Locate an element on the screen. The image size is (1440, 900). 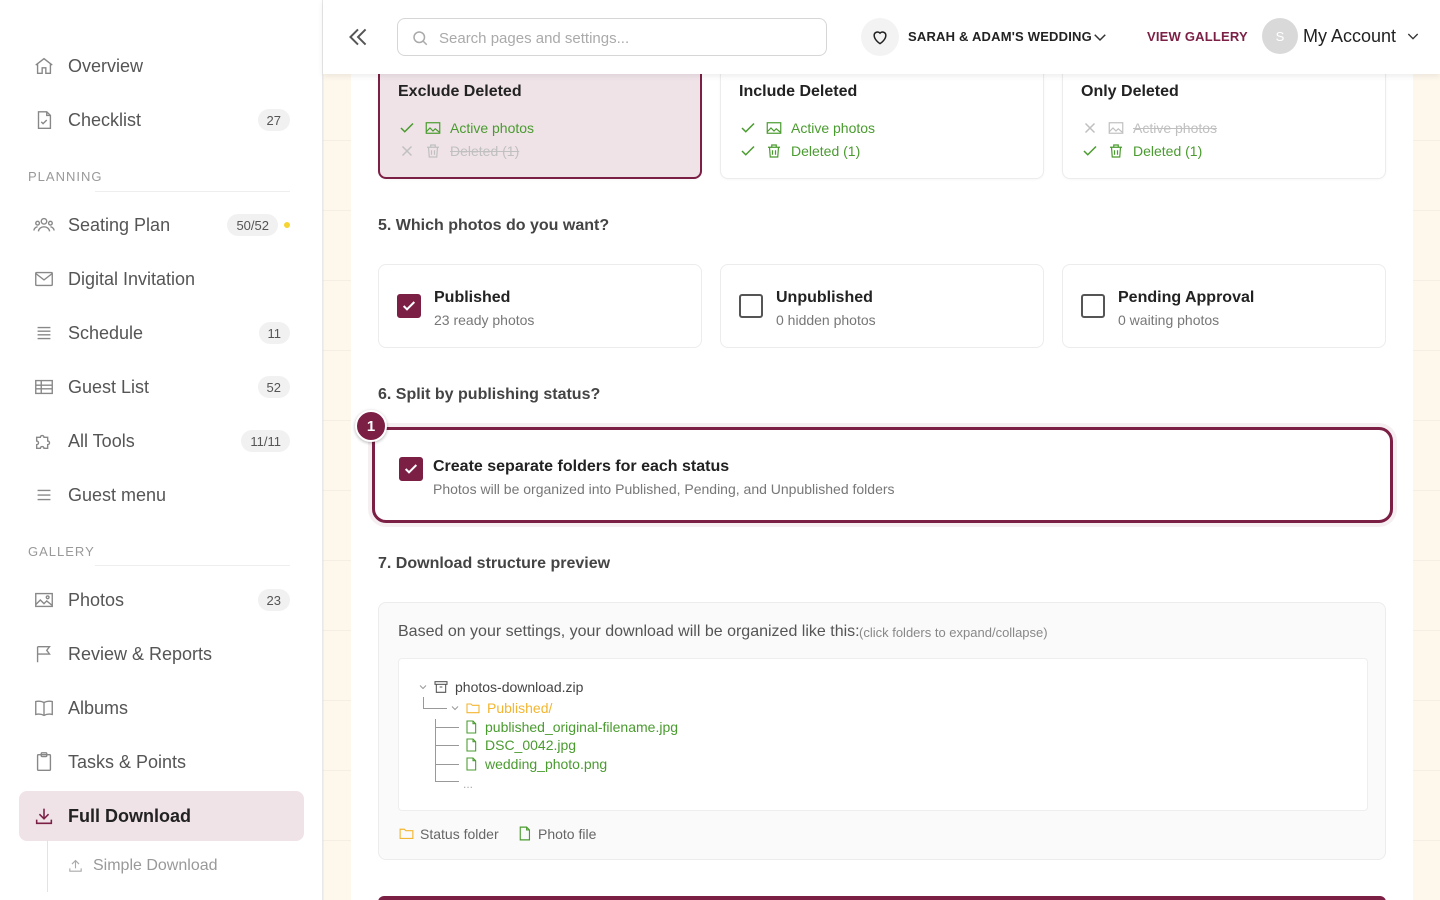
sidebar-item-label: Albums is located at coordinates (98, 707).